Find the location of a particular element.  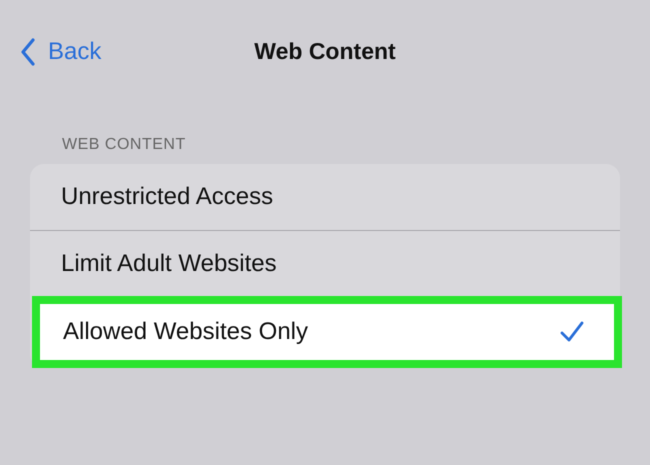

section-header: WEB CONTENT is located at coordinates (124, 145).